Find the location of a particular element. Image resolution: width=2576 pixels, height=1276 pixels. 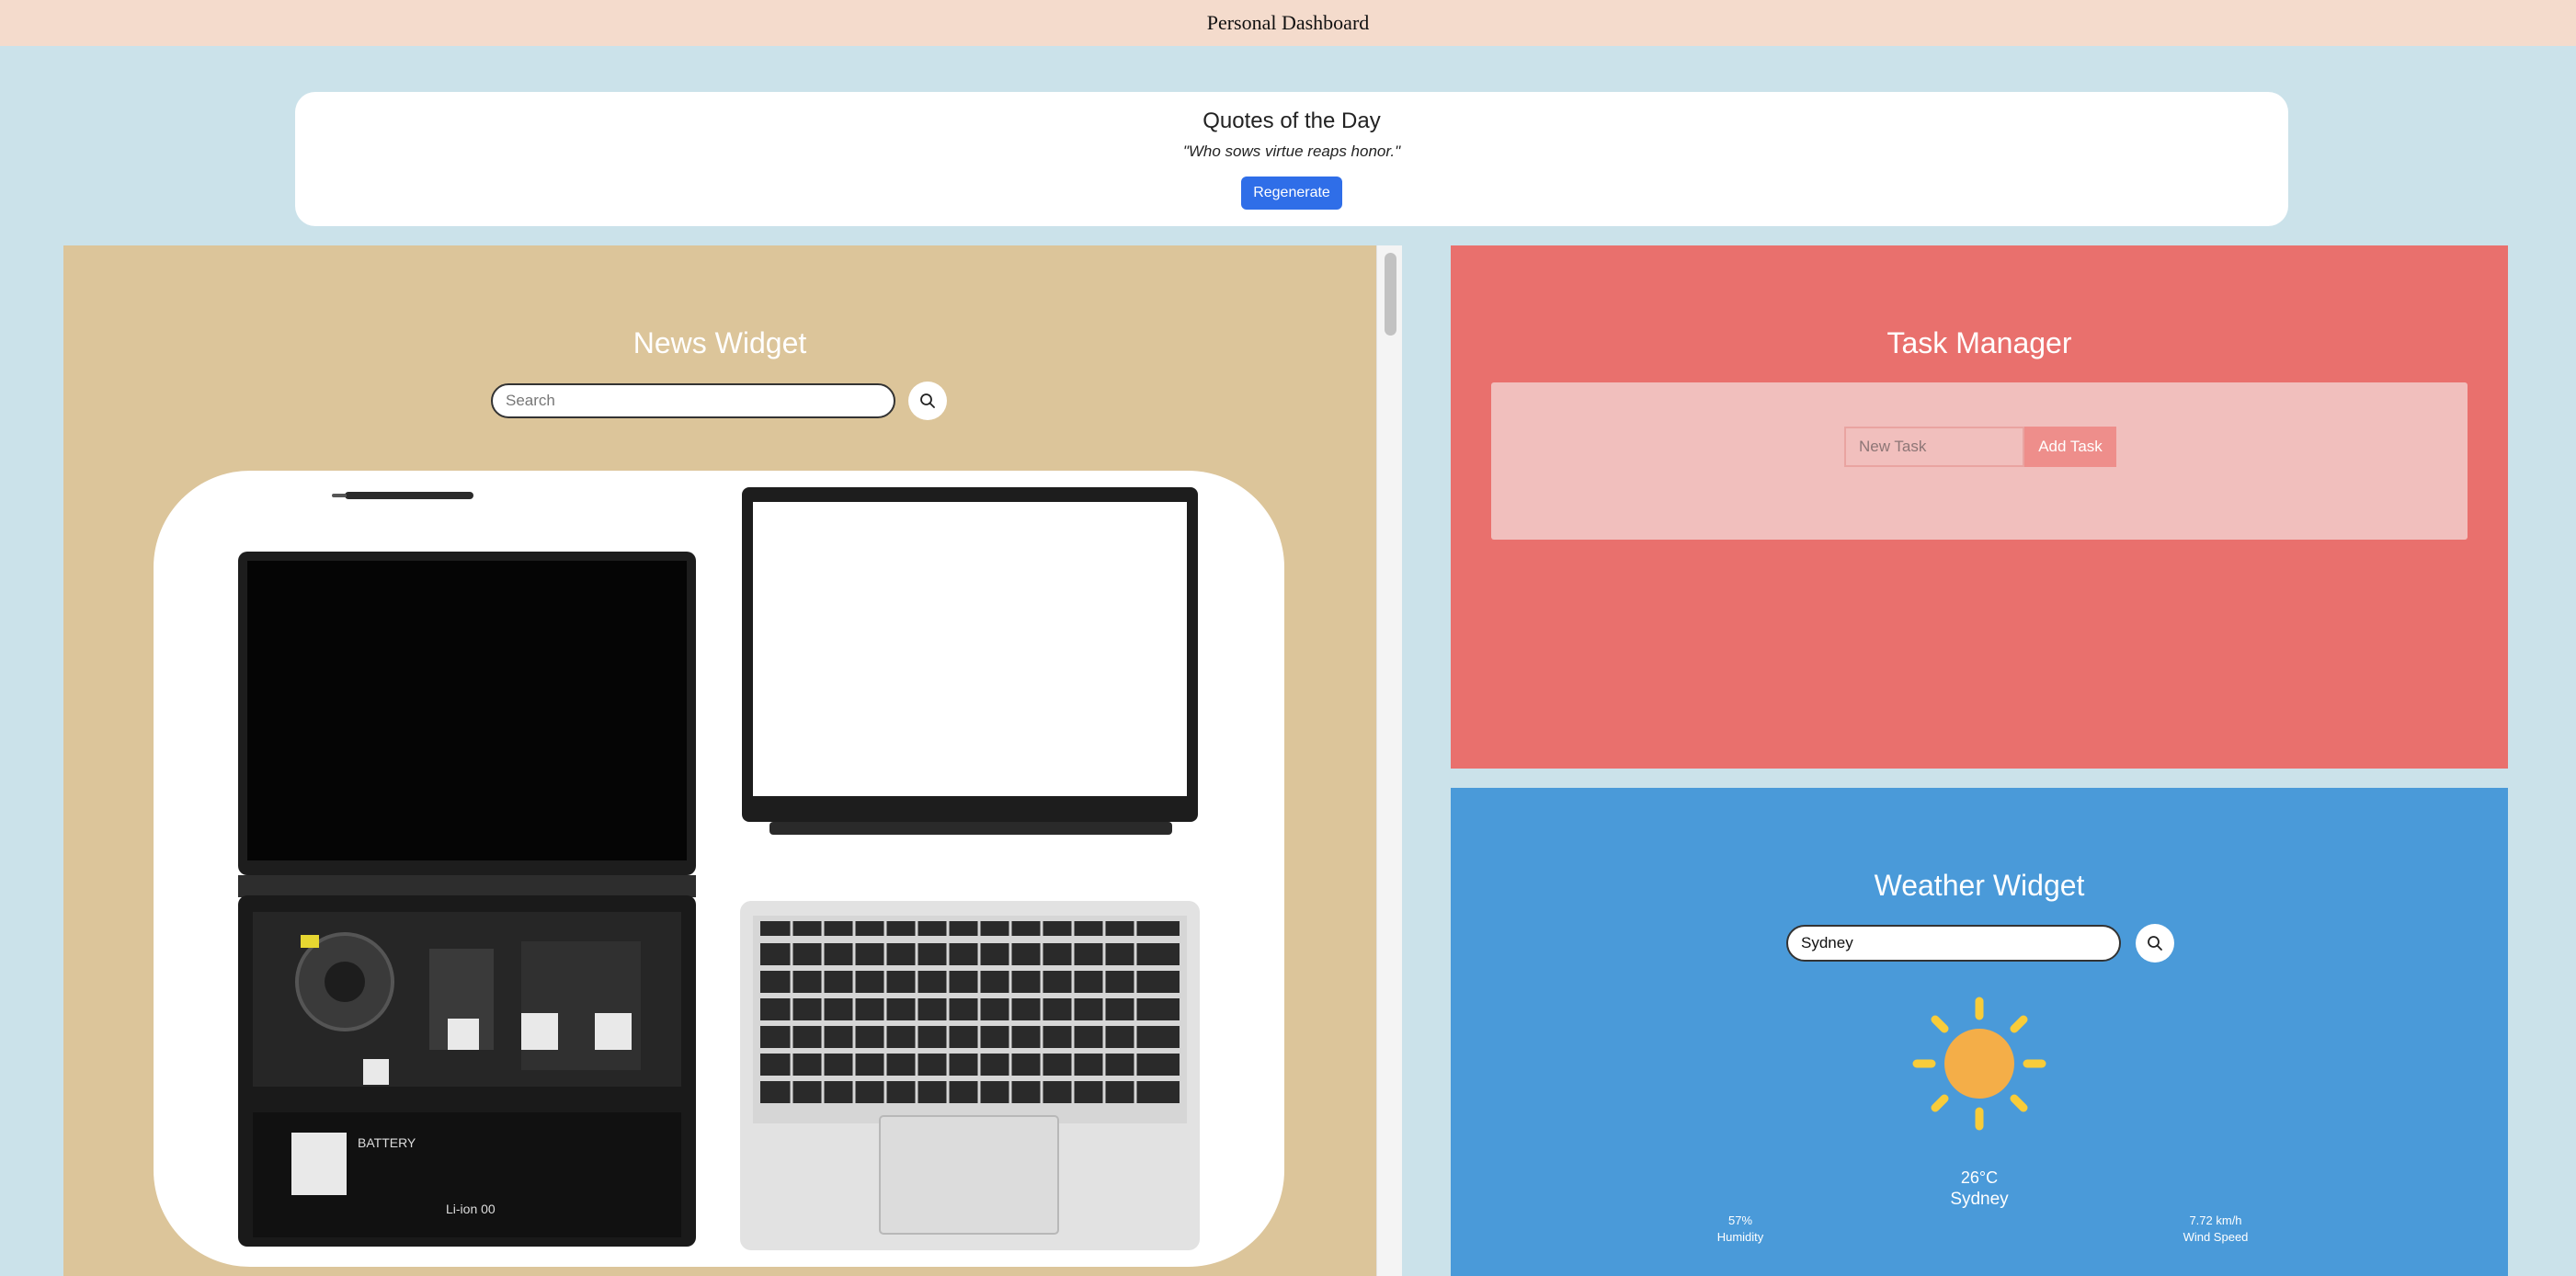

weather-search-button is located at coordinates (2155, 944).